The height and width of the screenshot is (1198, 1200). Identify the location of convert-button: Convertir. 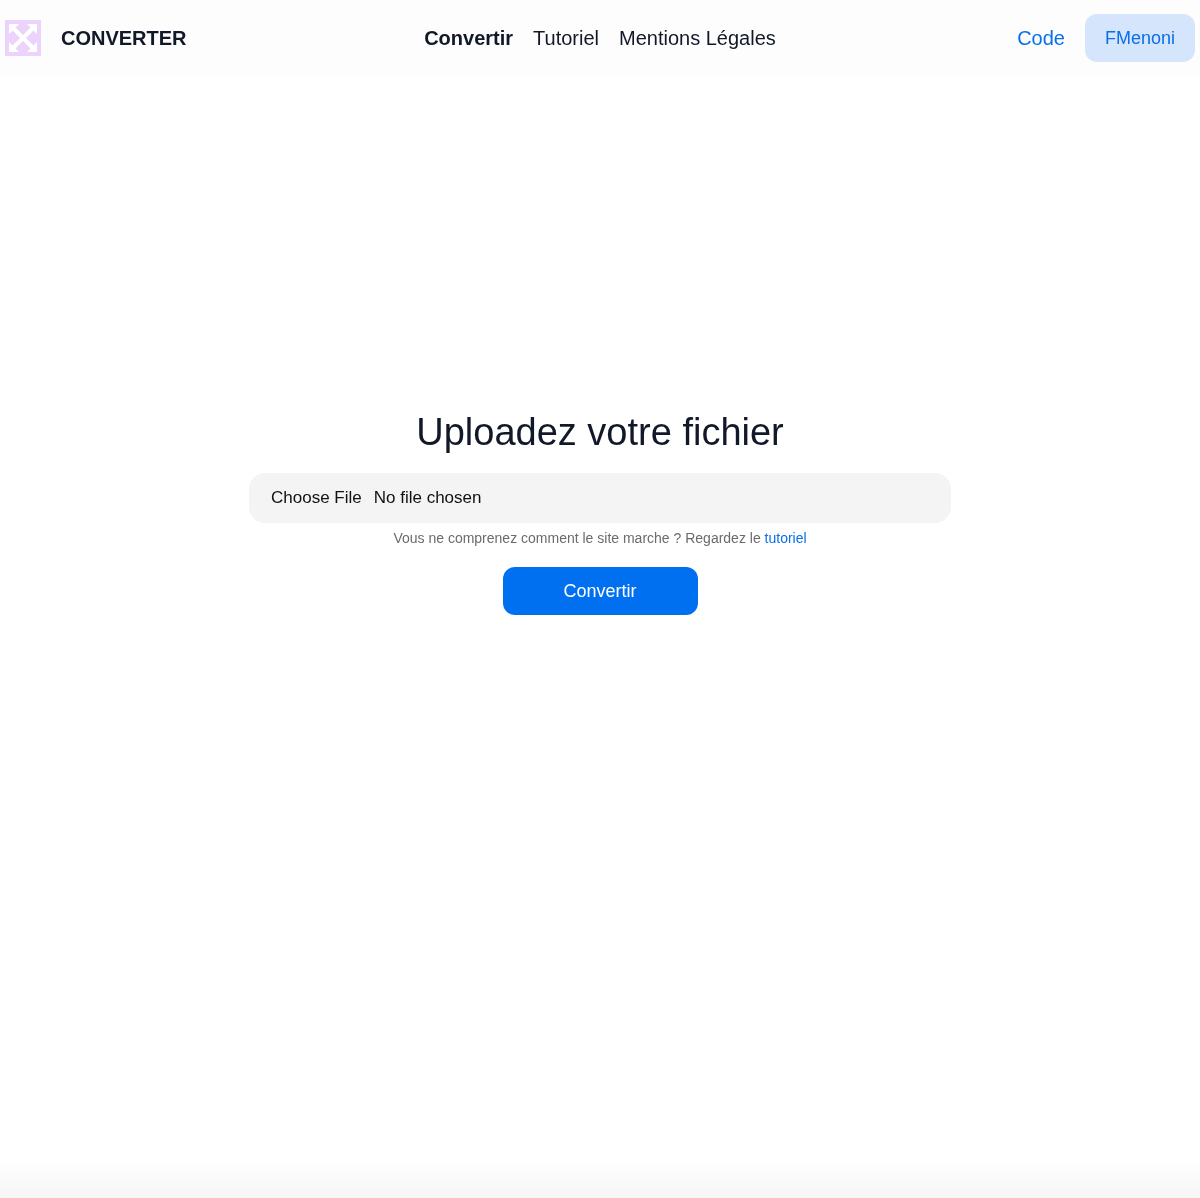
(600, 591).